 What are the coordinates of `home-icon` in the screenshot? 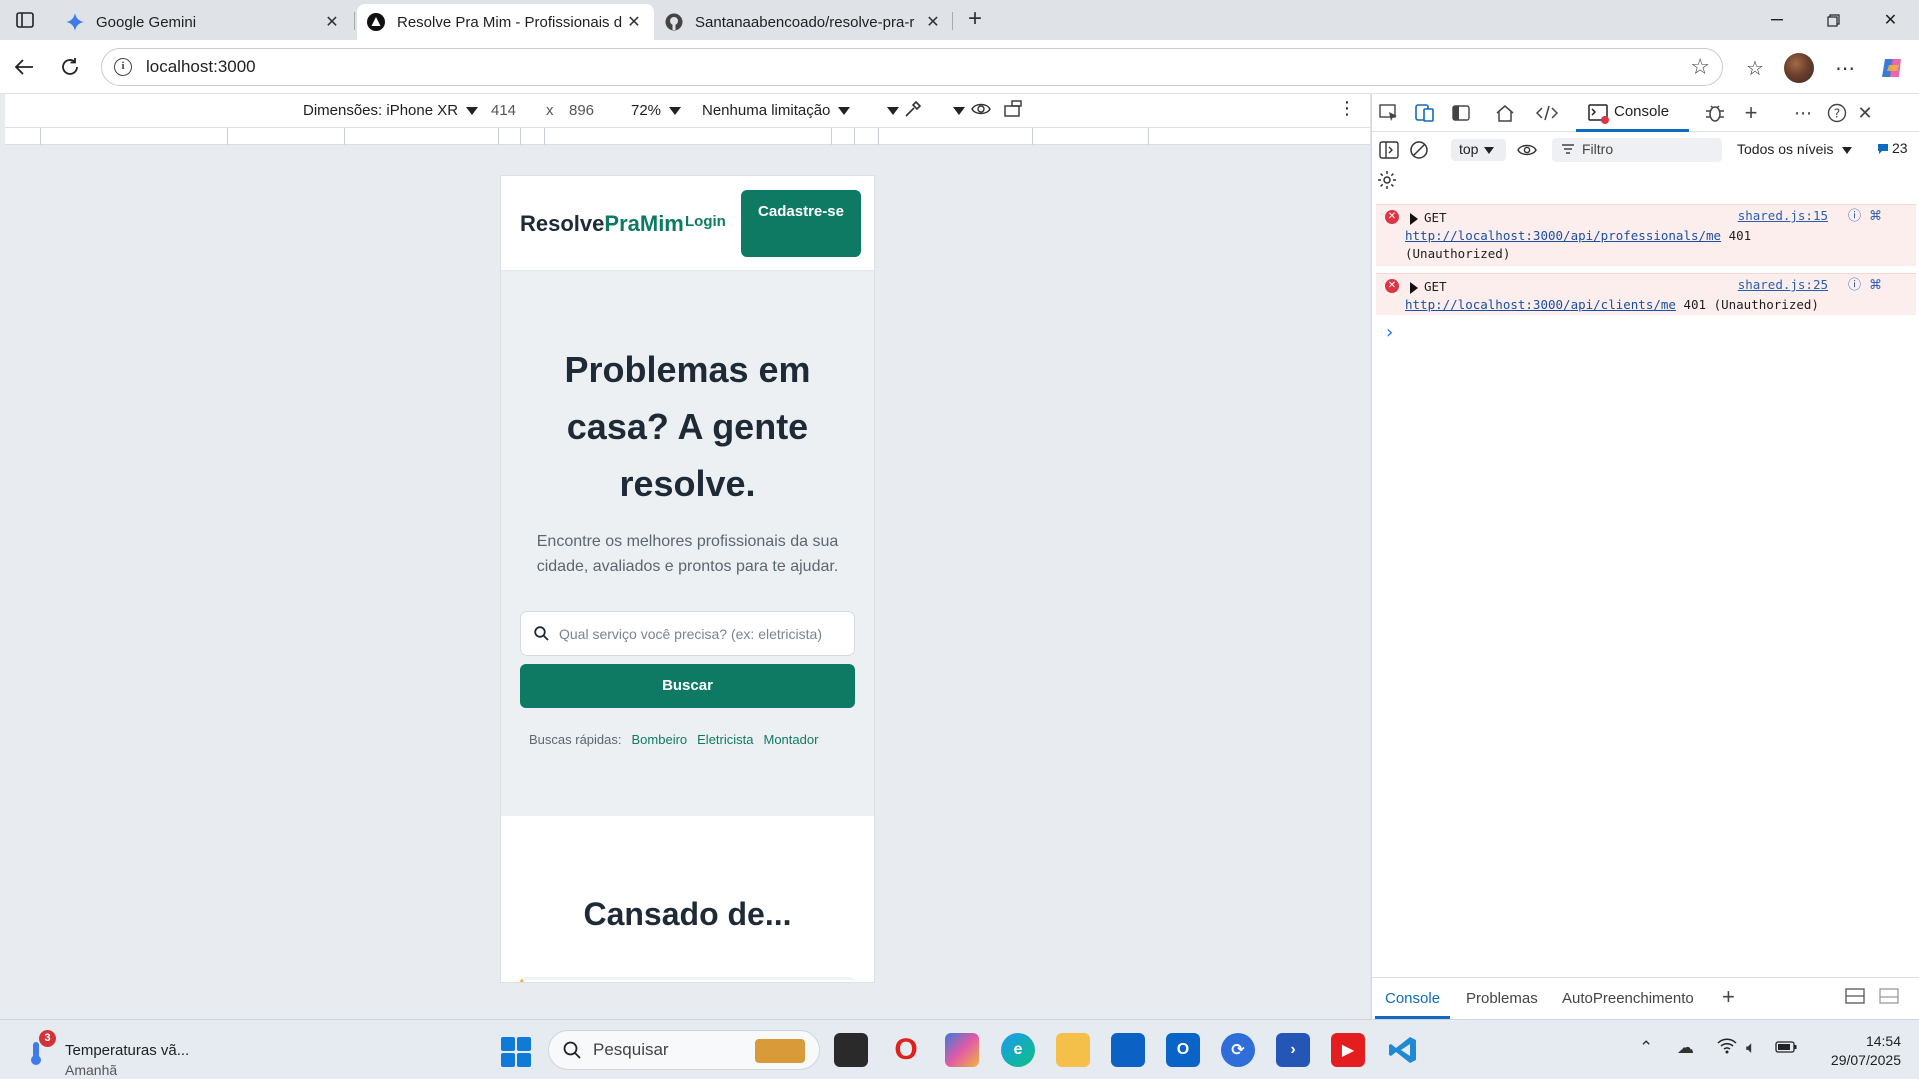 It's located at (1505, 113).